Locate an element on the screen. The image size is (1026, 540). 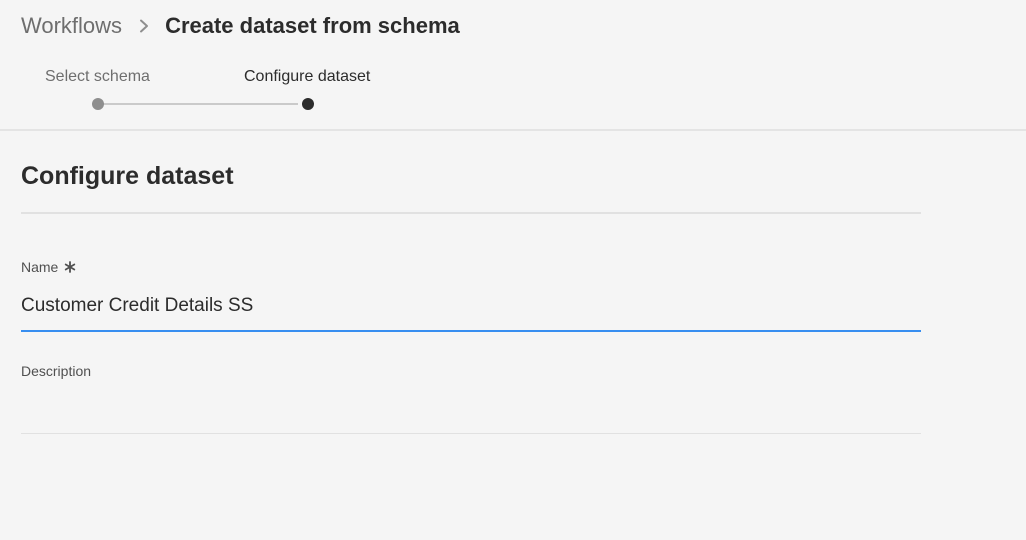
section-divider is located at coordinates (471, 213).